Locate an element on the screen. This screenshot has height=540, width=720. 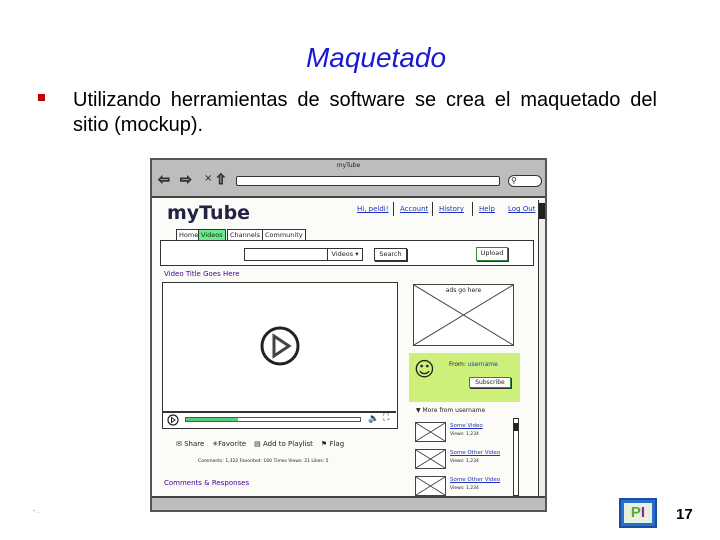
from-label: From: is located at coordinates (457, 364).